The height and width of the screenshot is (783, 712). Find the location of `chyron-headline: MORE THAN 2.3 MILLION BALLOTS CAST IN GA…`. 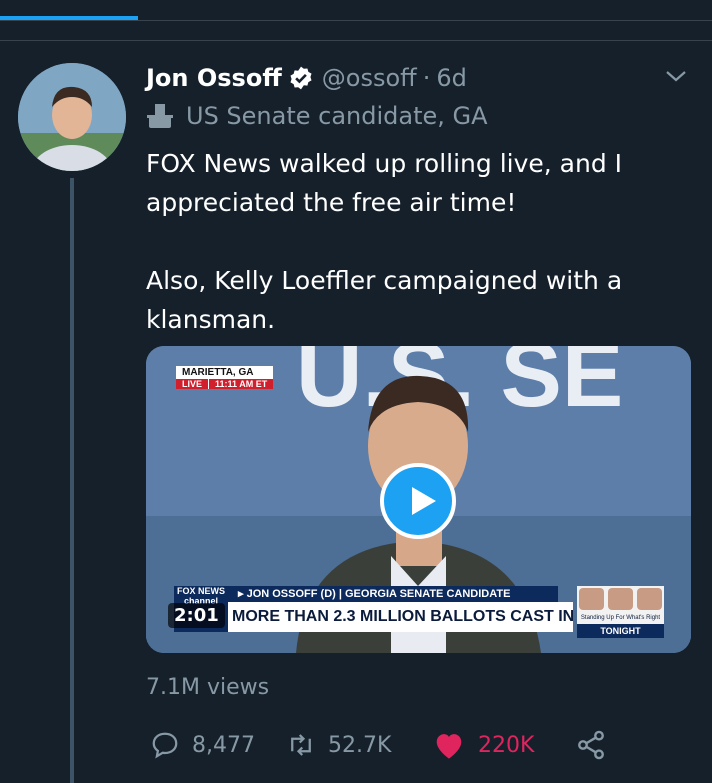

chyron-headline: MORE THAN 2.3 MILLION BALLOTS CAST IN GA… is located at coordinates (400, 617).